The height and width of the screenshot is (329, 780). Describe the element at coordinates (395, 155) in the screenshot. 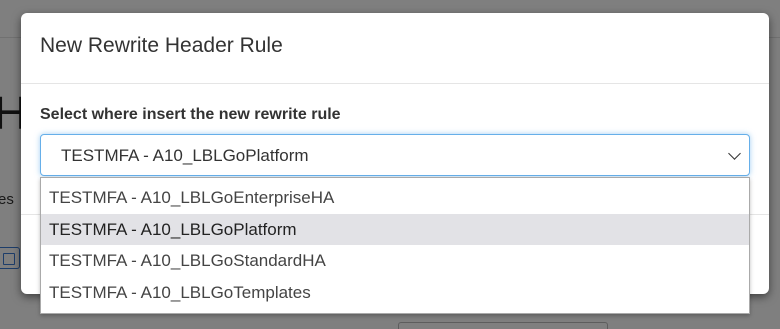

I see `insert-position-select: TESTMFA - A10_LBLGoPlatform` at that location.